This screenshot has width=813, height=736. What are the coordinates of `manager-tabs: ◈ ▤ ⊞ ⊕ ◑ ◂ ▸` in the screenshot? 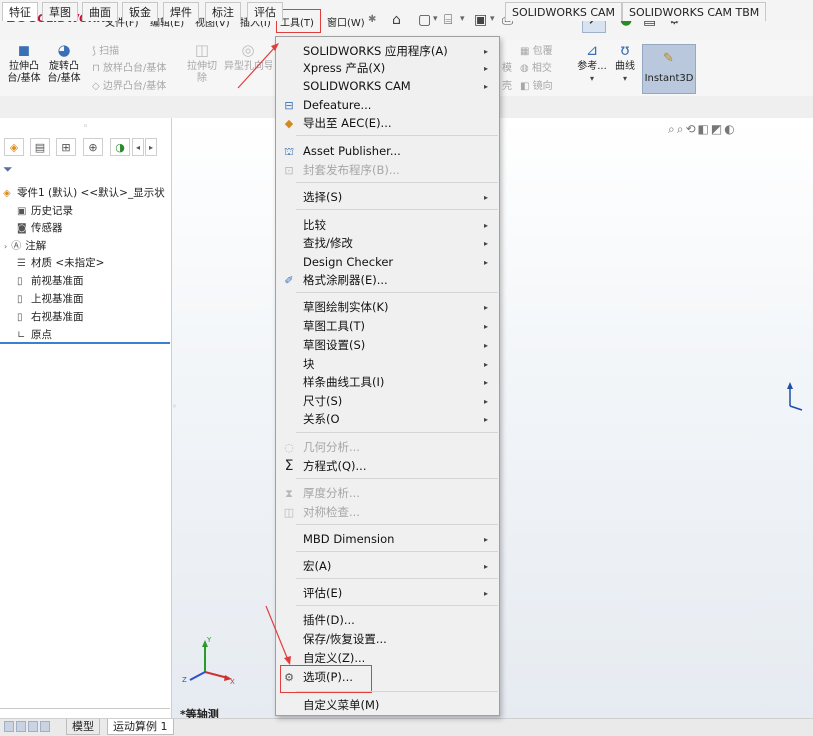 It's located at (85, 147).